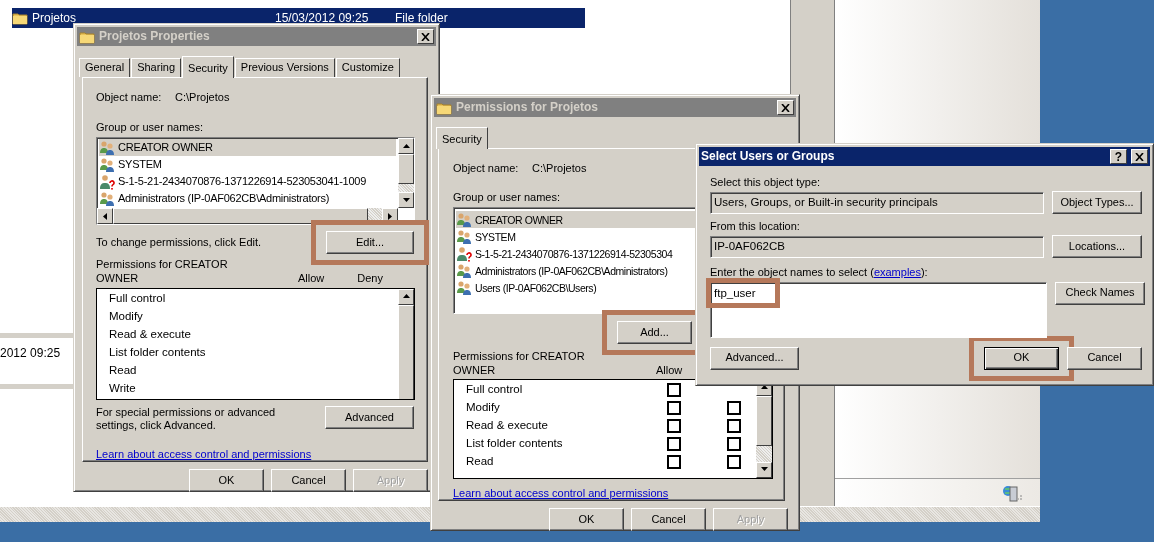  What do you see at coordinates (20, 18) in the screenshot?
I see `folder-icon` at bounding box center [20, 18].